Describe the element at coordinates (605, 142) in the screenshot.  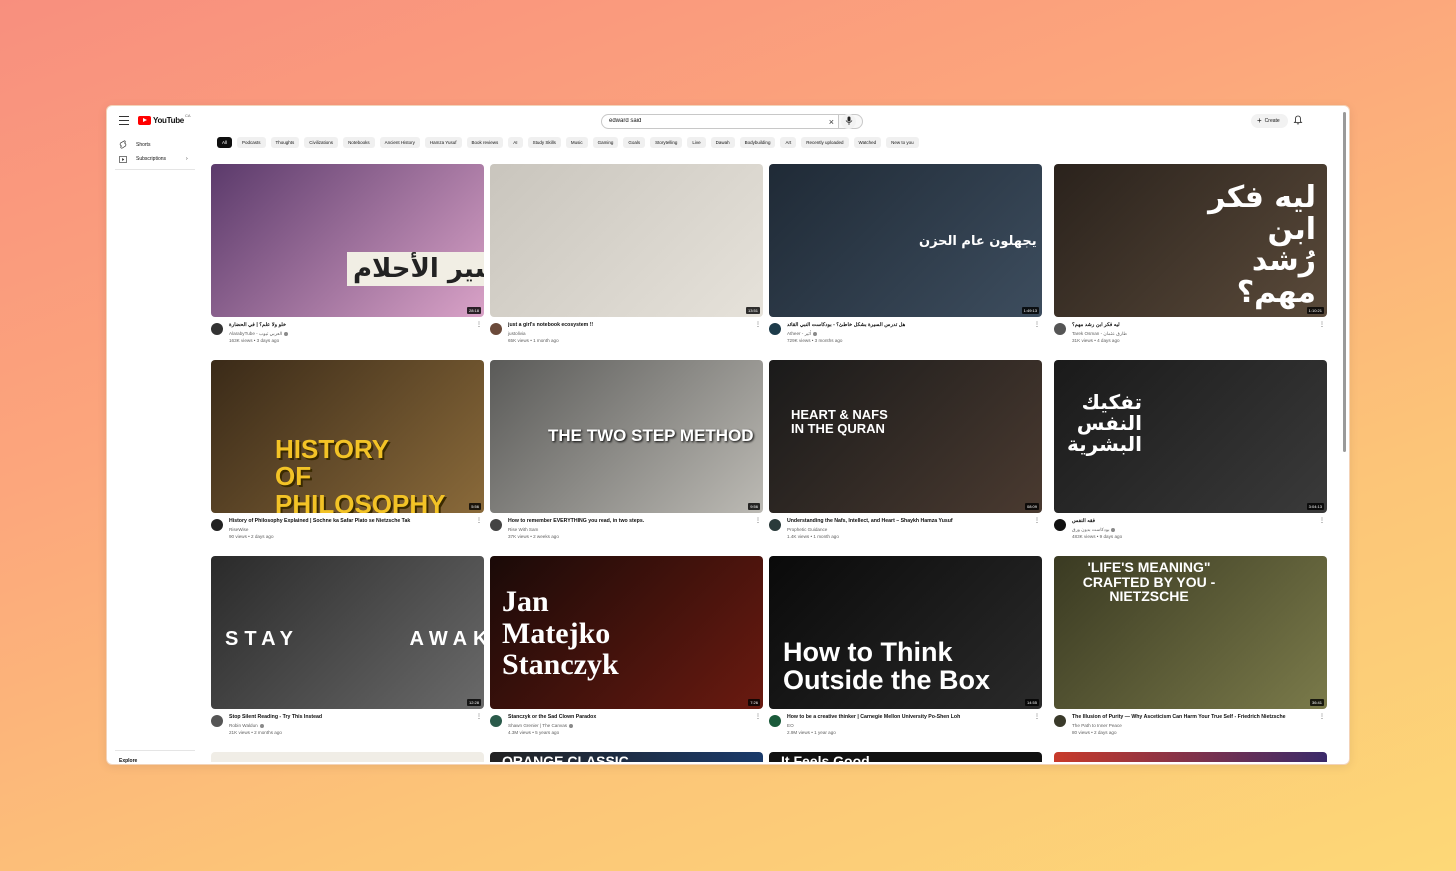
I see `filter-chip: Gaming` at that location.